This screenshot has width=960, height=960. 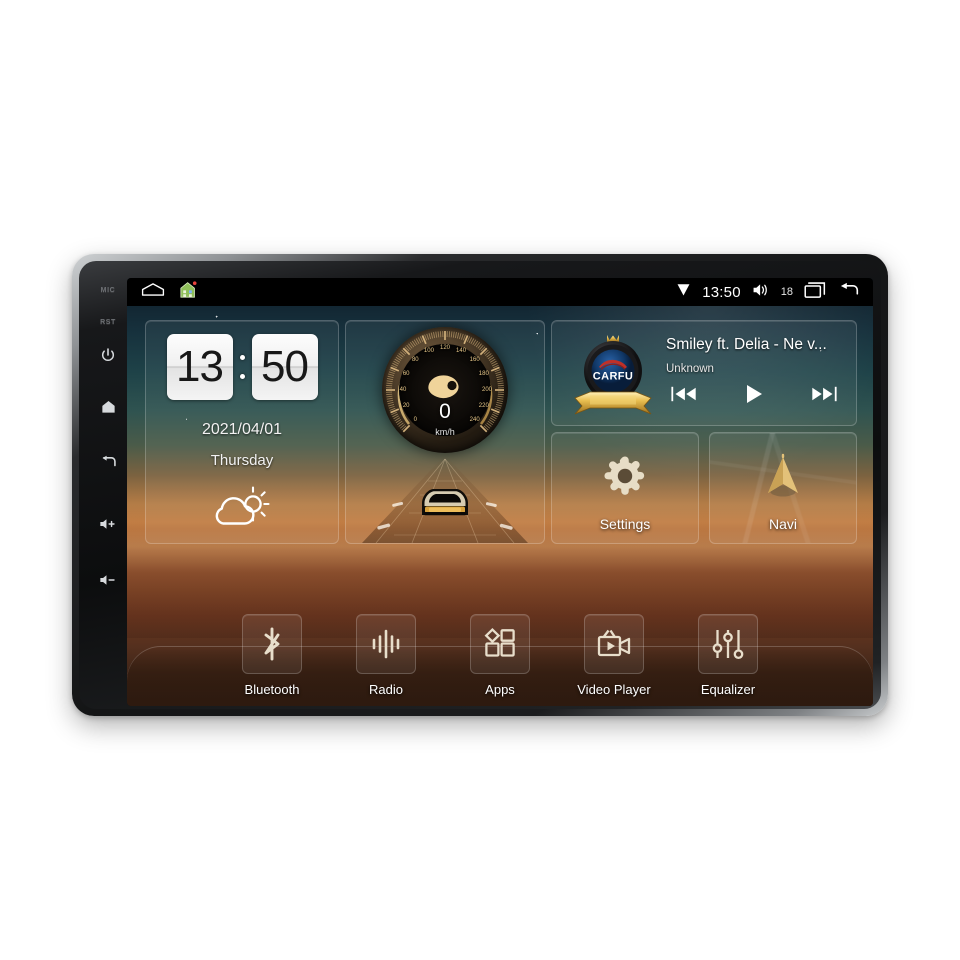 I want to click on partly-cloudy-icon, so click(x=242, y=507).